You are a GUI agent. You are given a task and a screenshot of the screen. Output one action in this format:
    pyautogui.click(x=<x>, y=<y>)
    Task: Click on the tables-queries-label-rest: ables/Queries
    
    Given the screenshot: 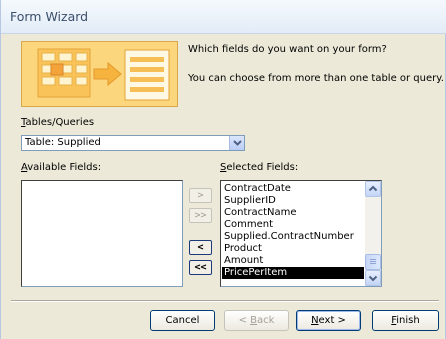 What is the action you would take?
    pyautogui.click(x=60, y=122)
    